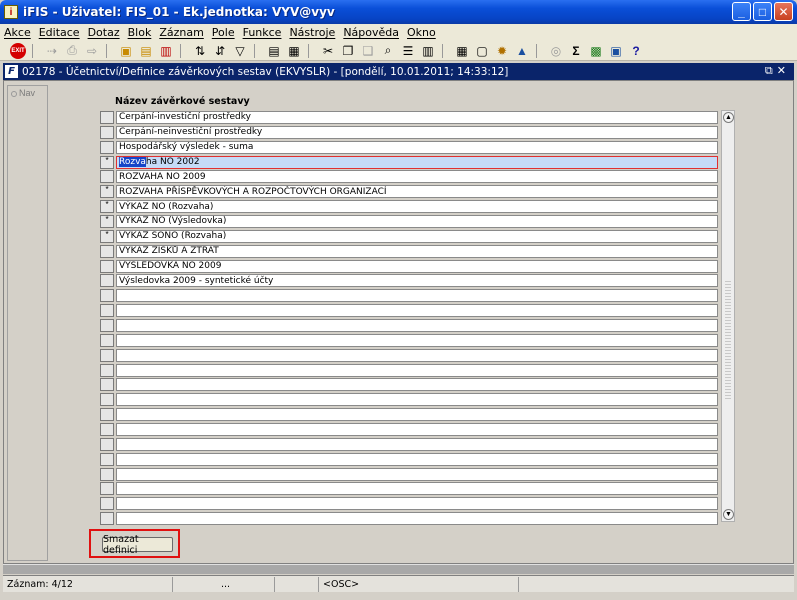 This screenshot has width=797, height=600. Describe the element at coordinates (220, 51) in the screenshot. I see `sort-desc-icon: ⇵` at that location.